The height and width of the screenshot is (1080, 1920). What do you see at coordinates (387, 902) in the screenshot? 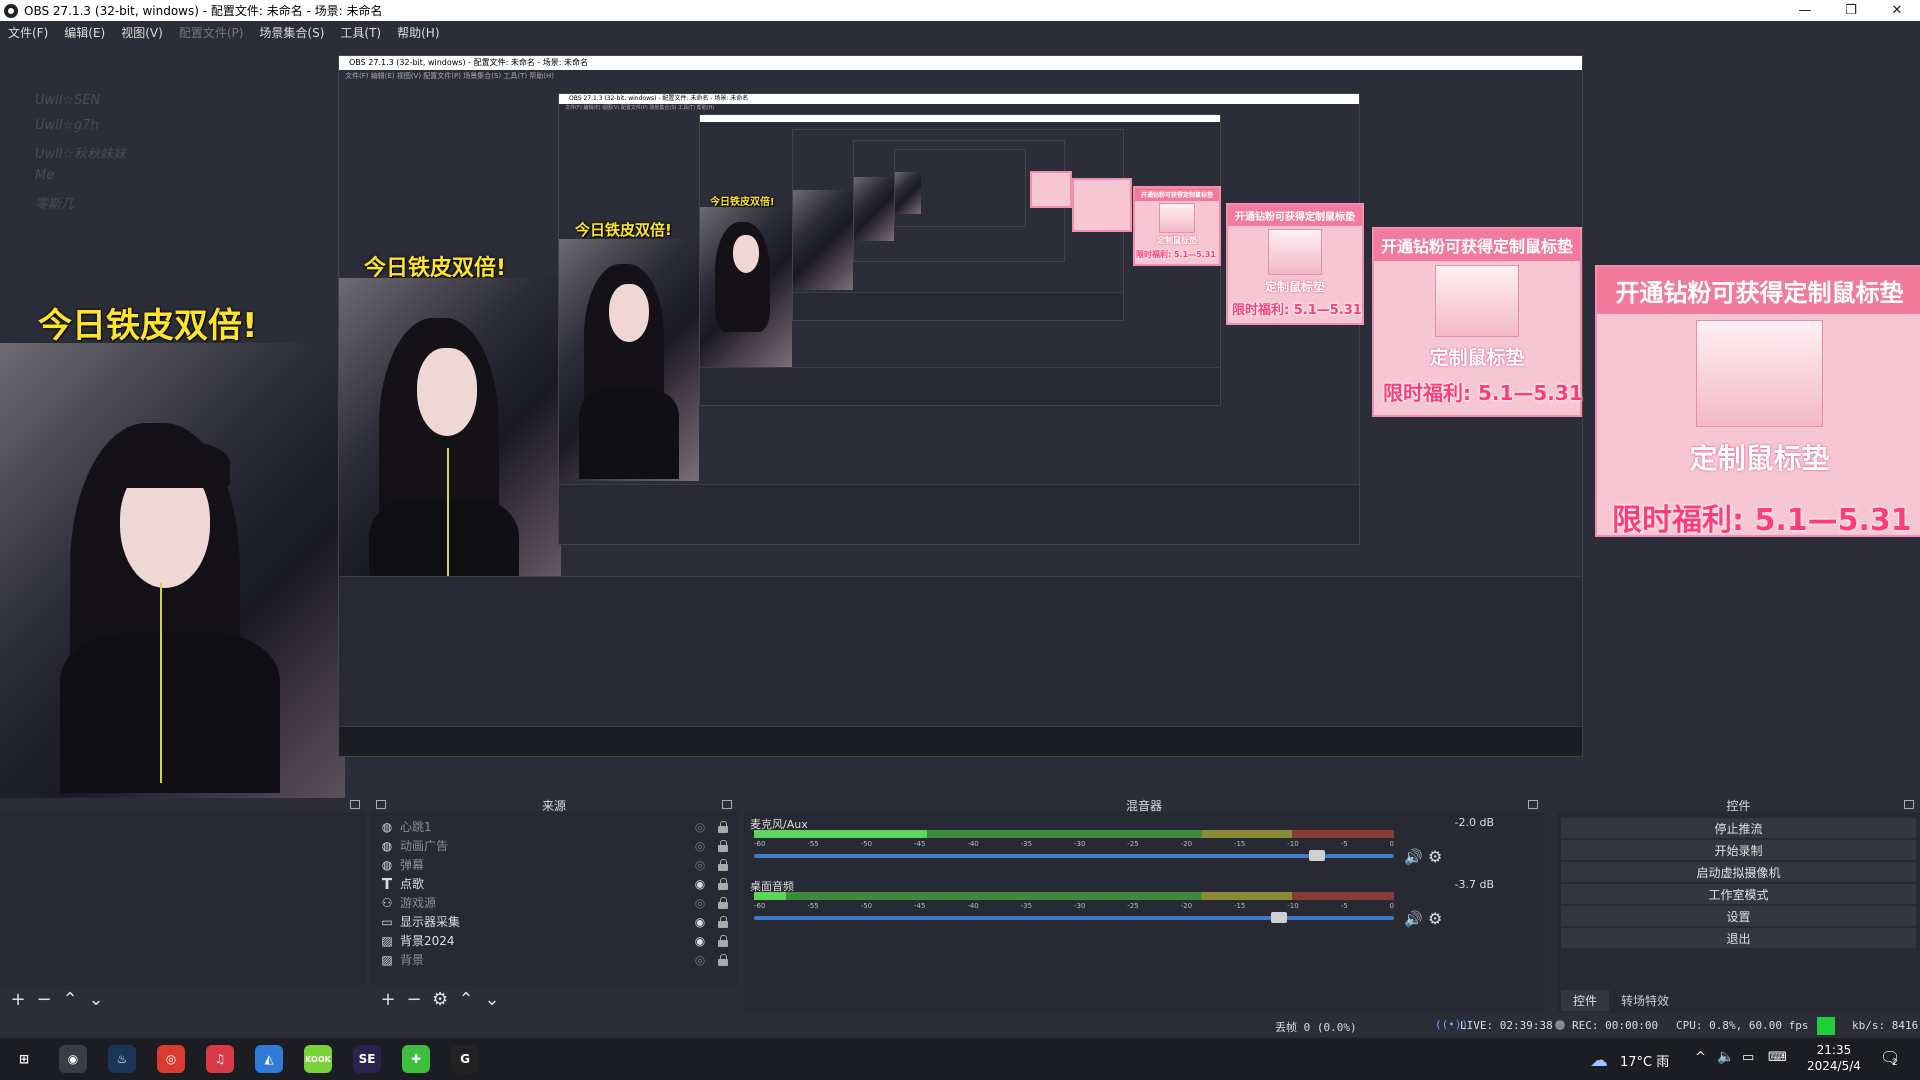
I see `gamepad-icon: ⚇` at bounding box center [387, 902].